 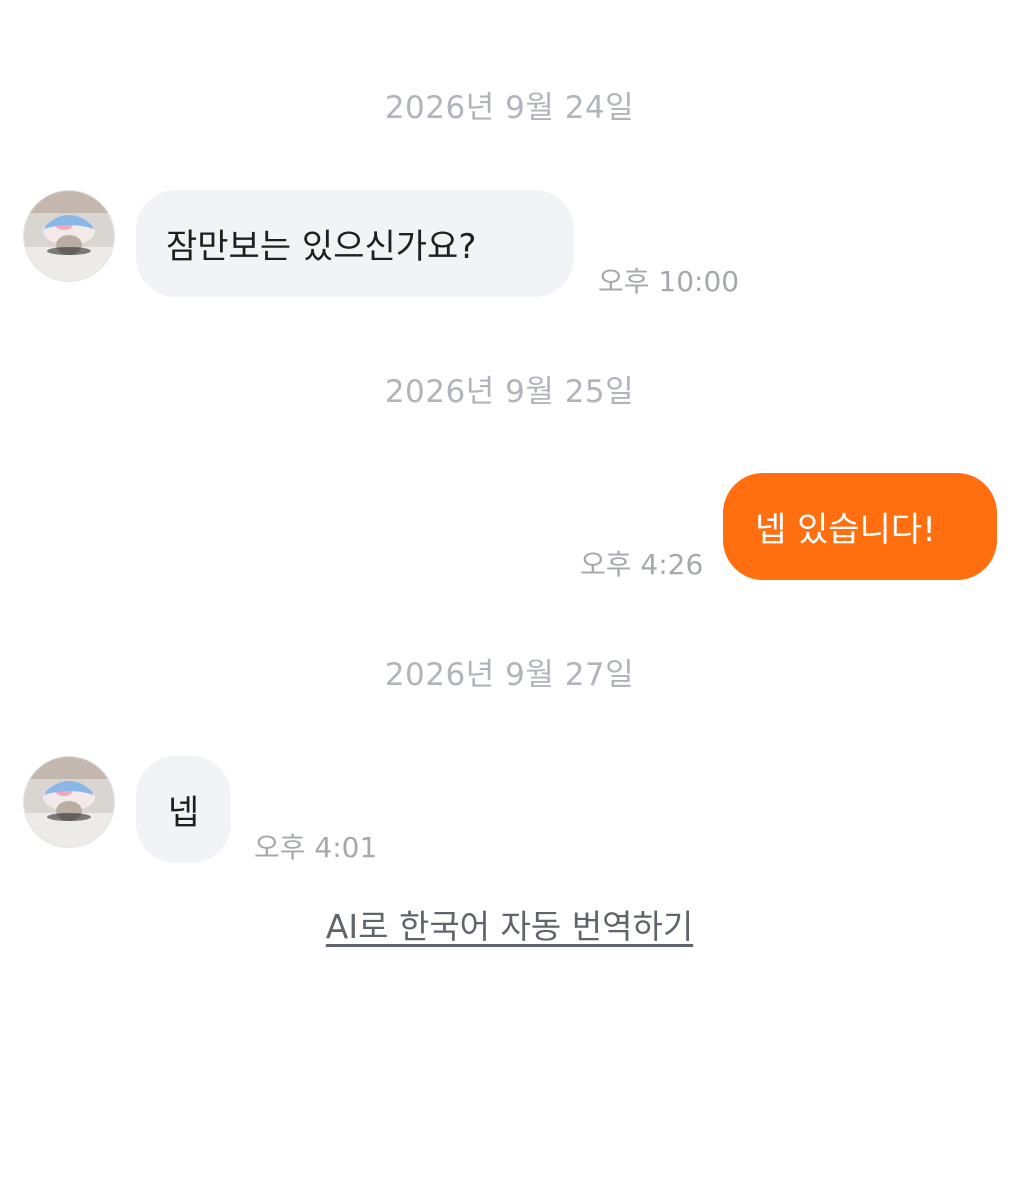 I want to click on date-separator: 2026년 9월 25일, so click(x=509, y=392).